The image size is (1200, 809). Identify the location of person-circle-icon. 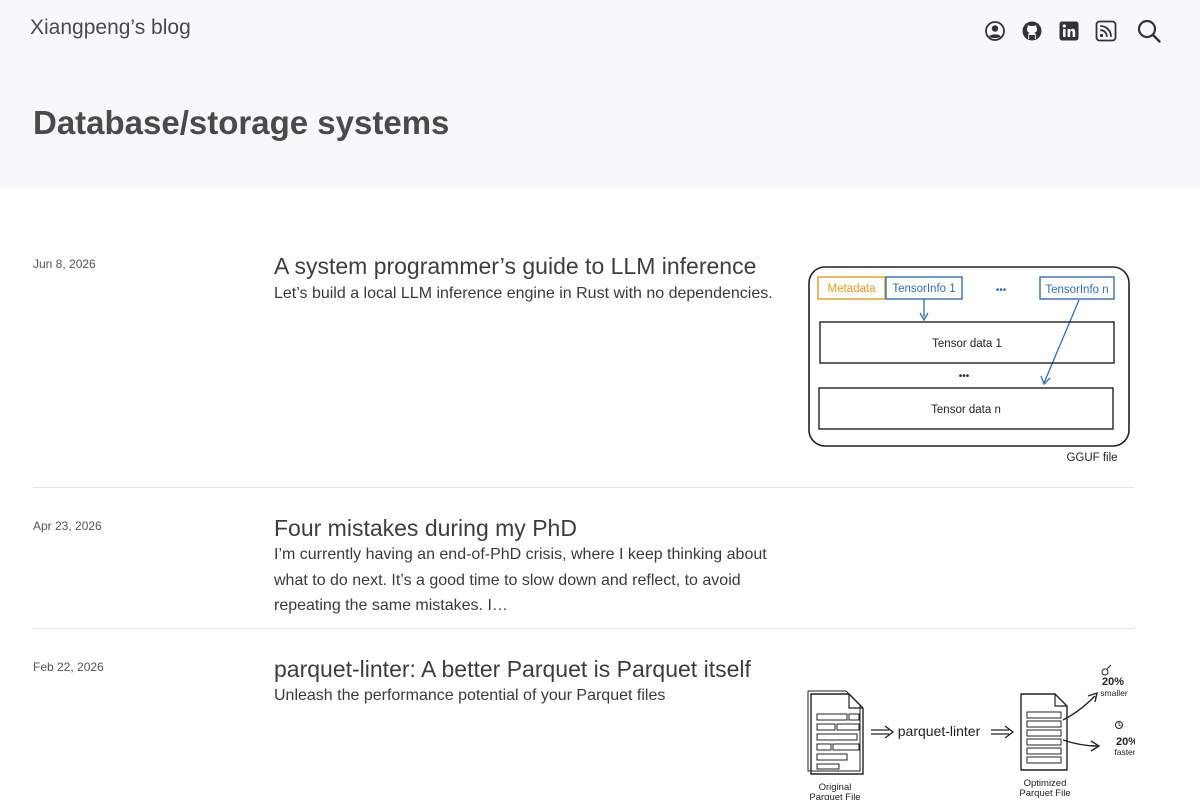
(995, 31).